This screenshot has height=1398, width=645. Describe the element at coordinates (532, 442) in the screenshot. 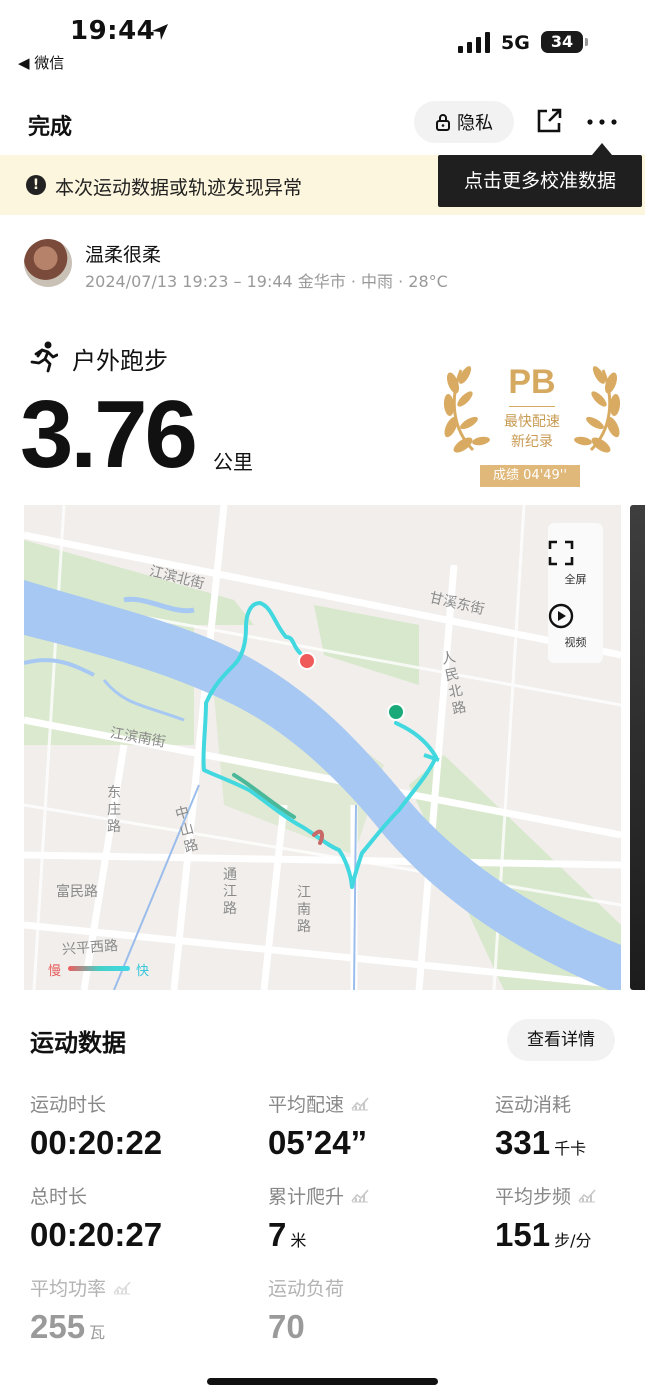

I see `pb-label-new-record: 新纪录` at that location.